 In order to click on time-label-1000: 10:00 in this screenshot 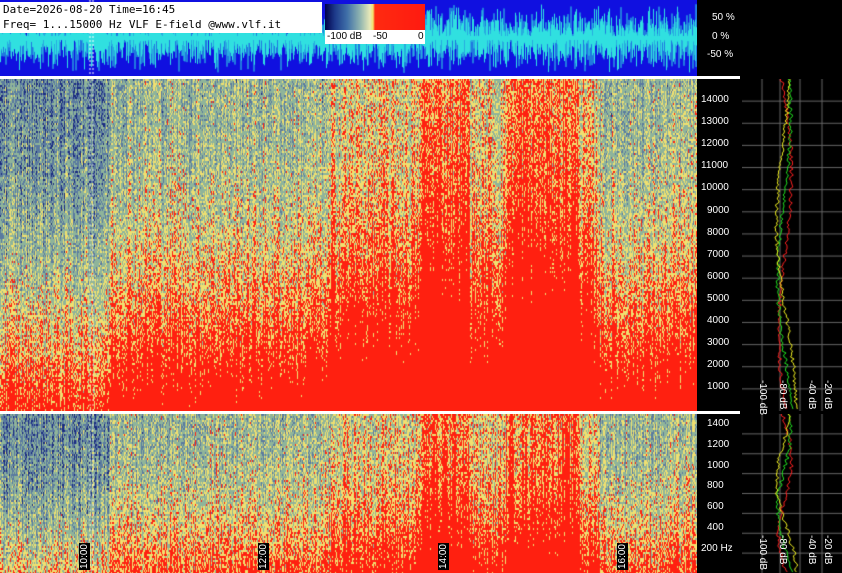, I will do `click(84, 557)`.